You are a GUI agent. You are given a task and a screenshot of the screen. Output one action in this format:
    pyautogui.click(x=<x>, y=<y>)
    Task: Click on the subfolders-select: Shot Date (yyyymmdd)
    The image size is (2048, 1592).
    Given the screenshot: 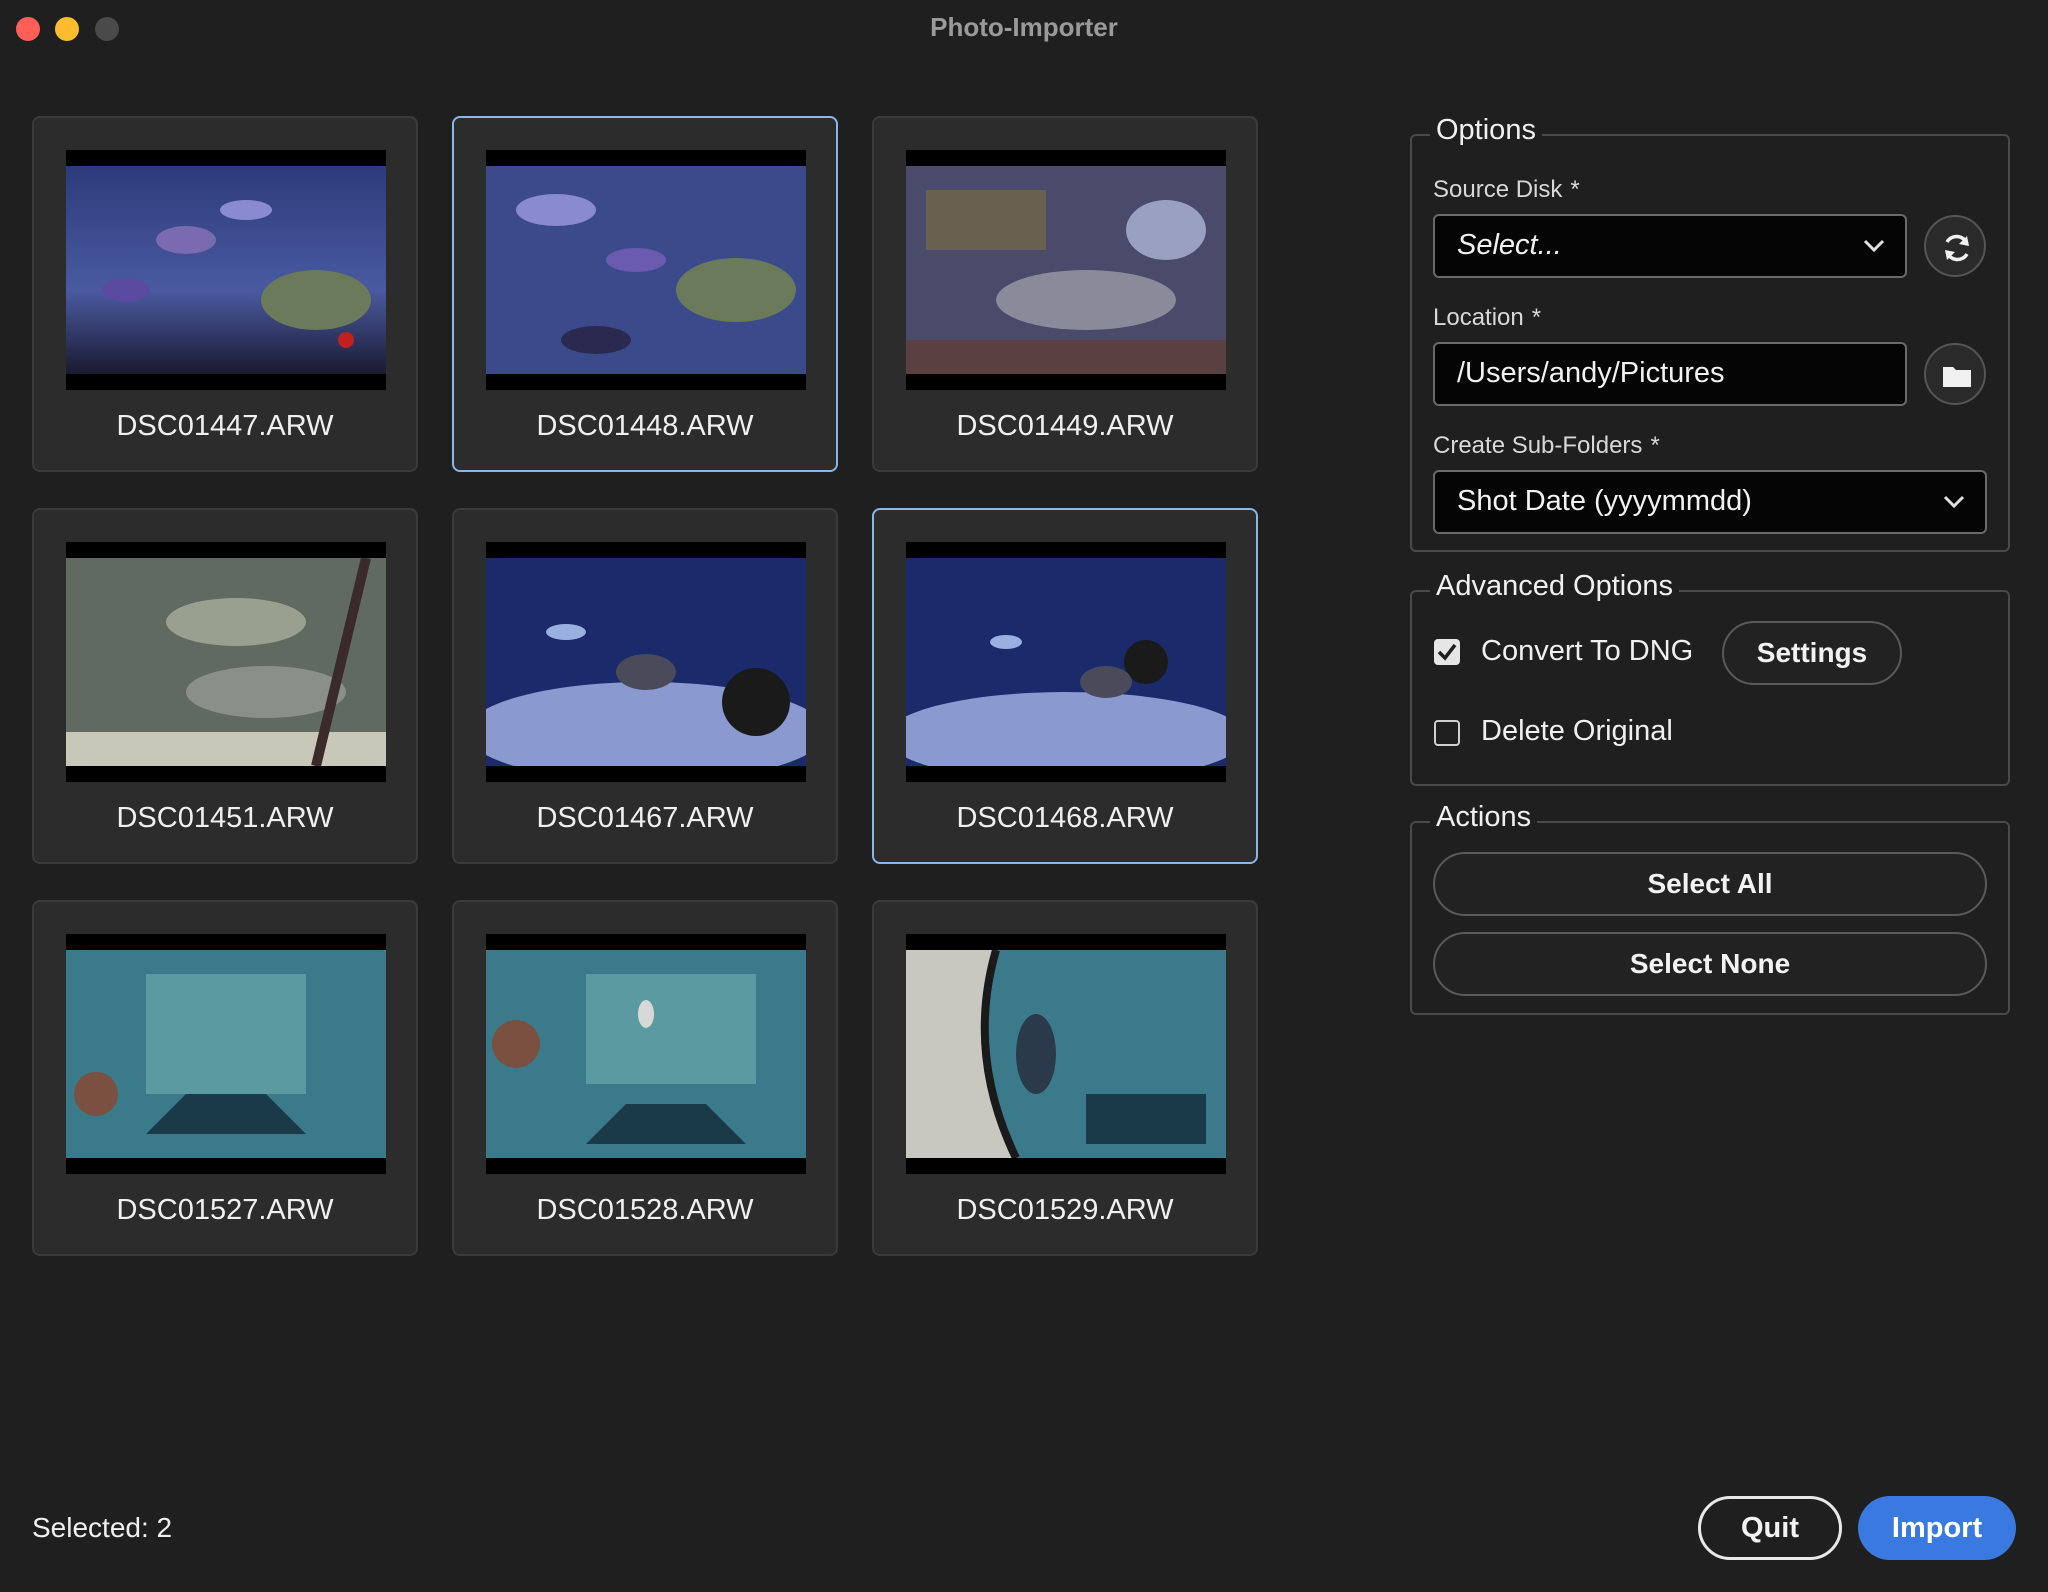 What is the action you would take?
    pyautogui.click(x=1710, y=502)
    